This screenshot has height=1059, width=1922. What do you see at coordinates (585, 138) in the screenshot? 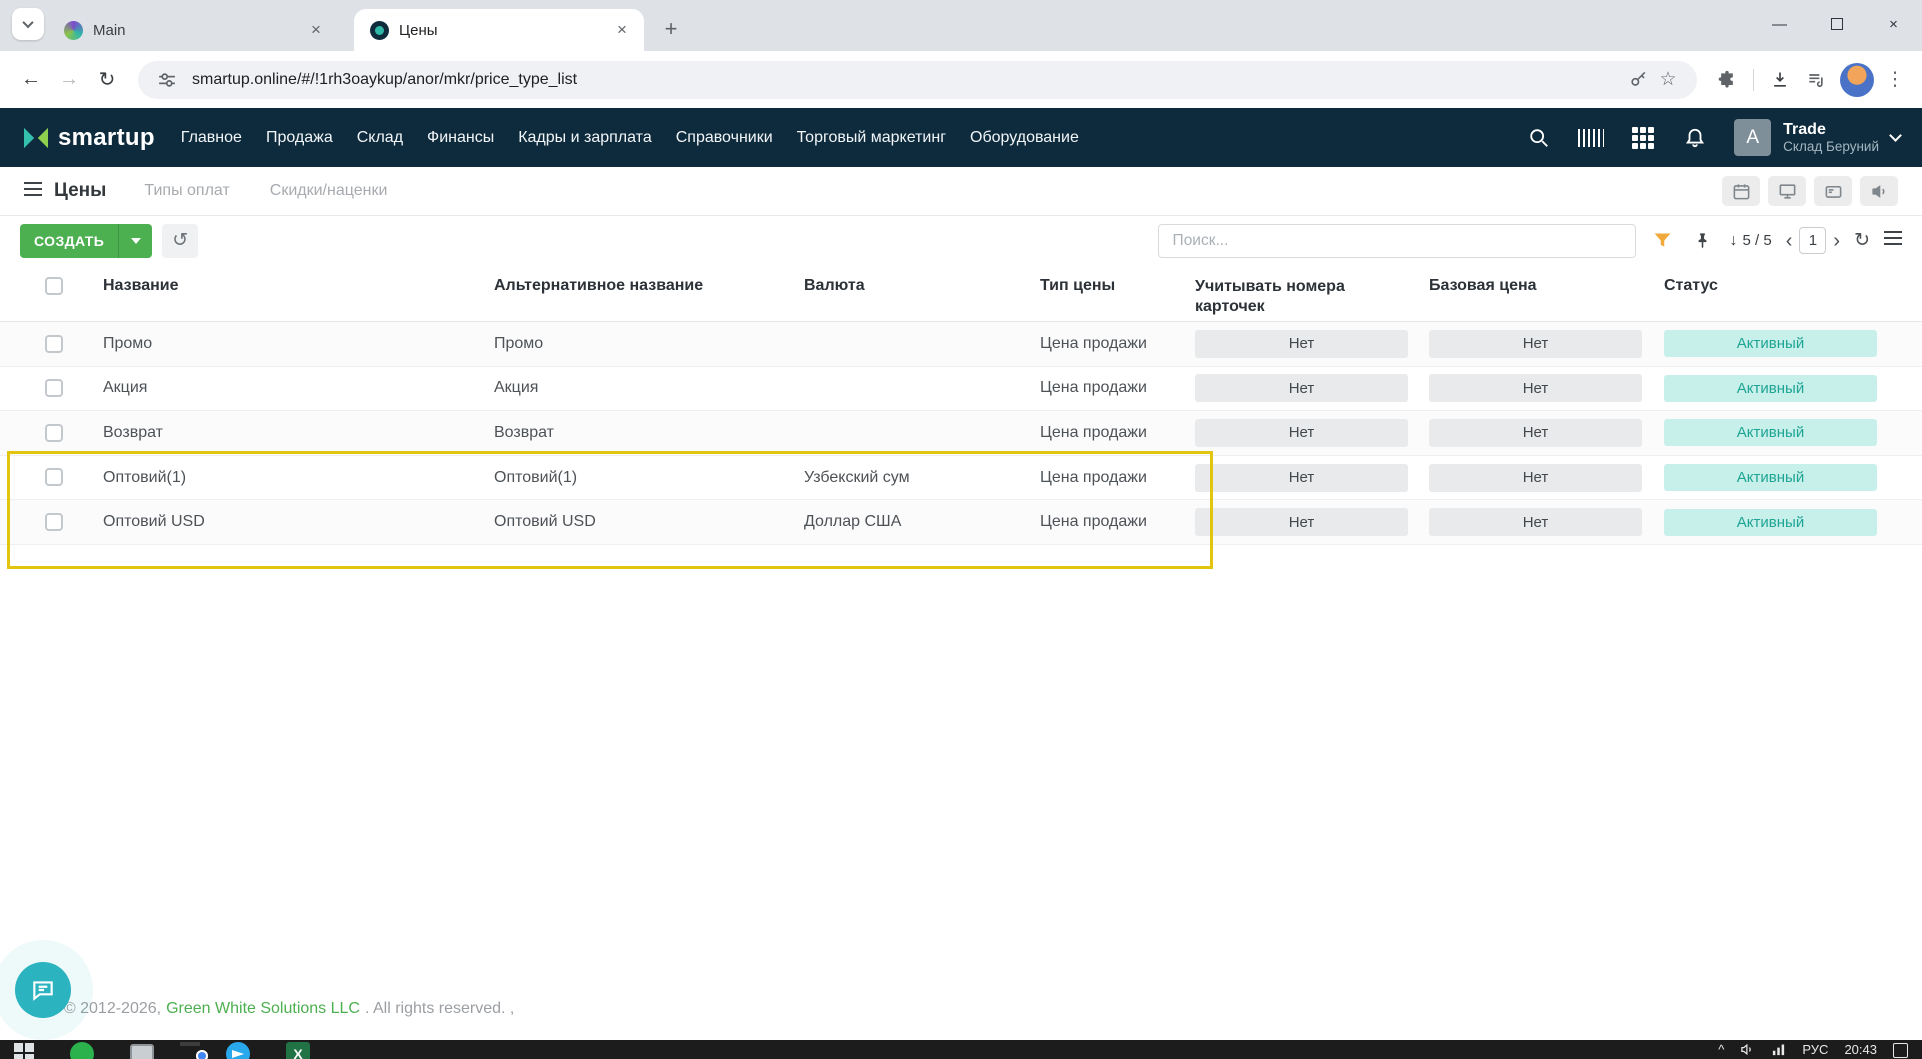
I see `nav-item-hr: Кадры и зарплата` at bounding box center [585, 138].